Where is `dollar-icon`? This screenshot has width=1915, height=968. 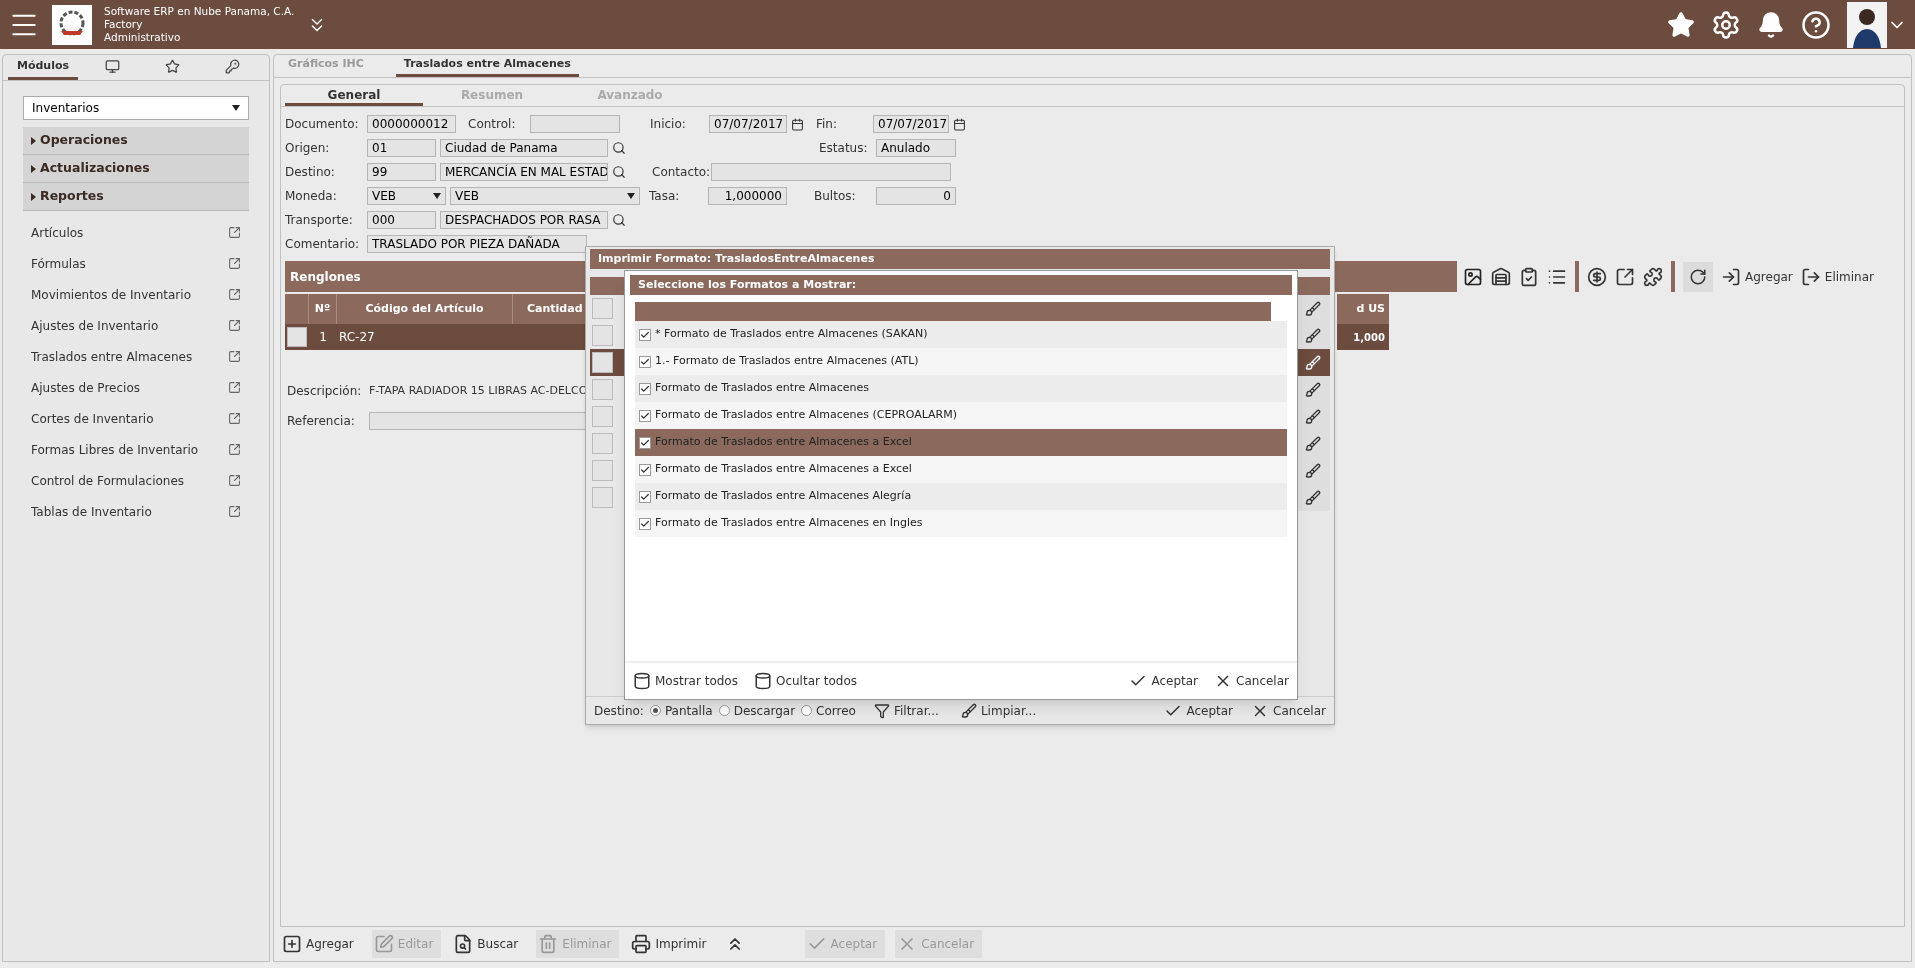 dollar-icon is located at coordinates (1597, 276).